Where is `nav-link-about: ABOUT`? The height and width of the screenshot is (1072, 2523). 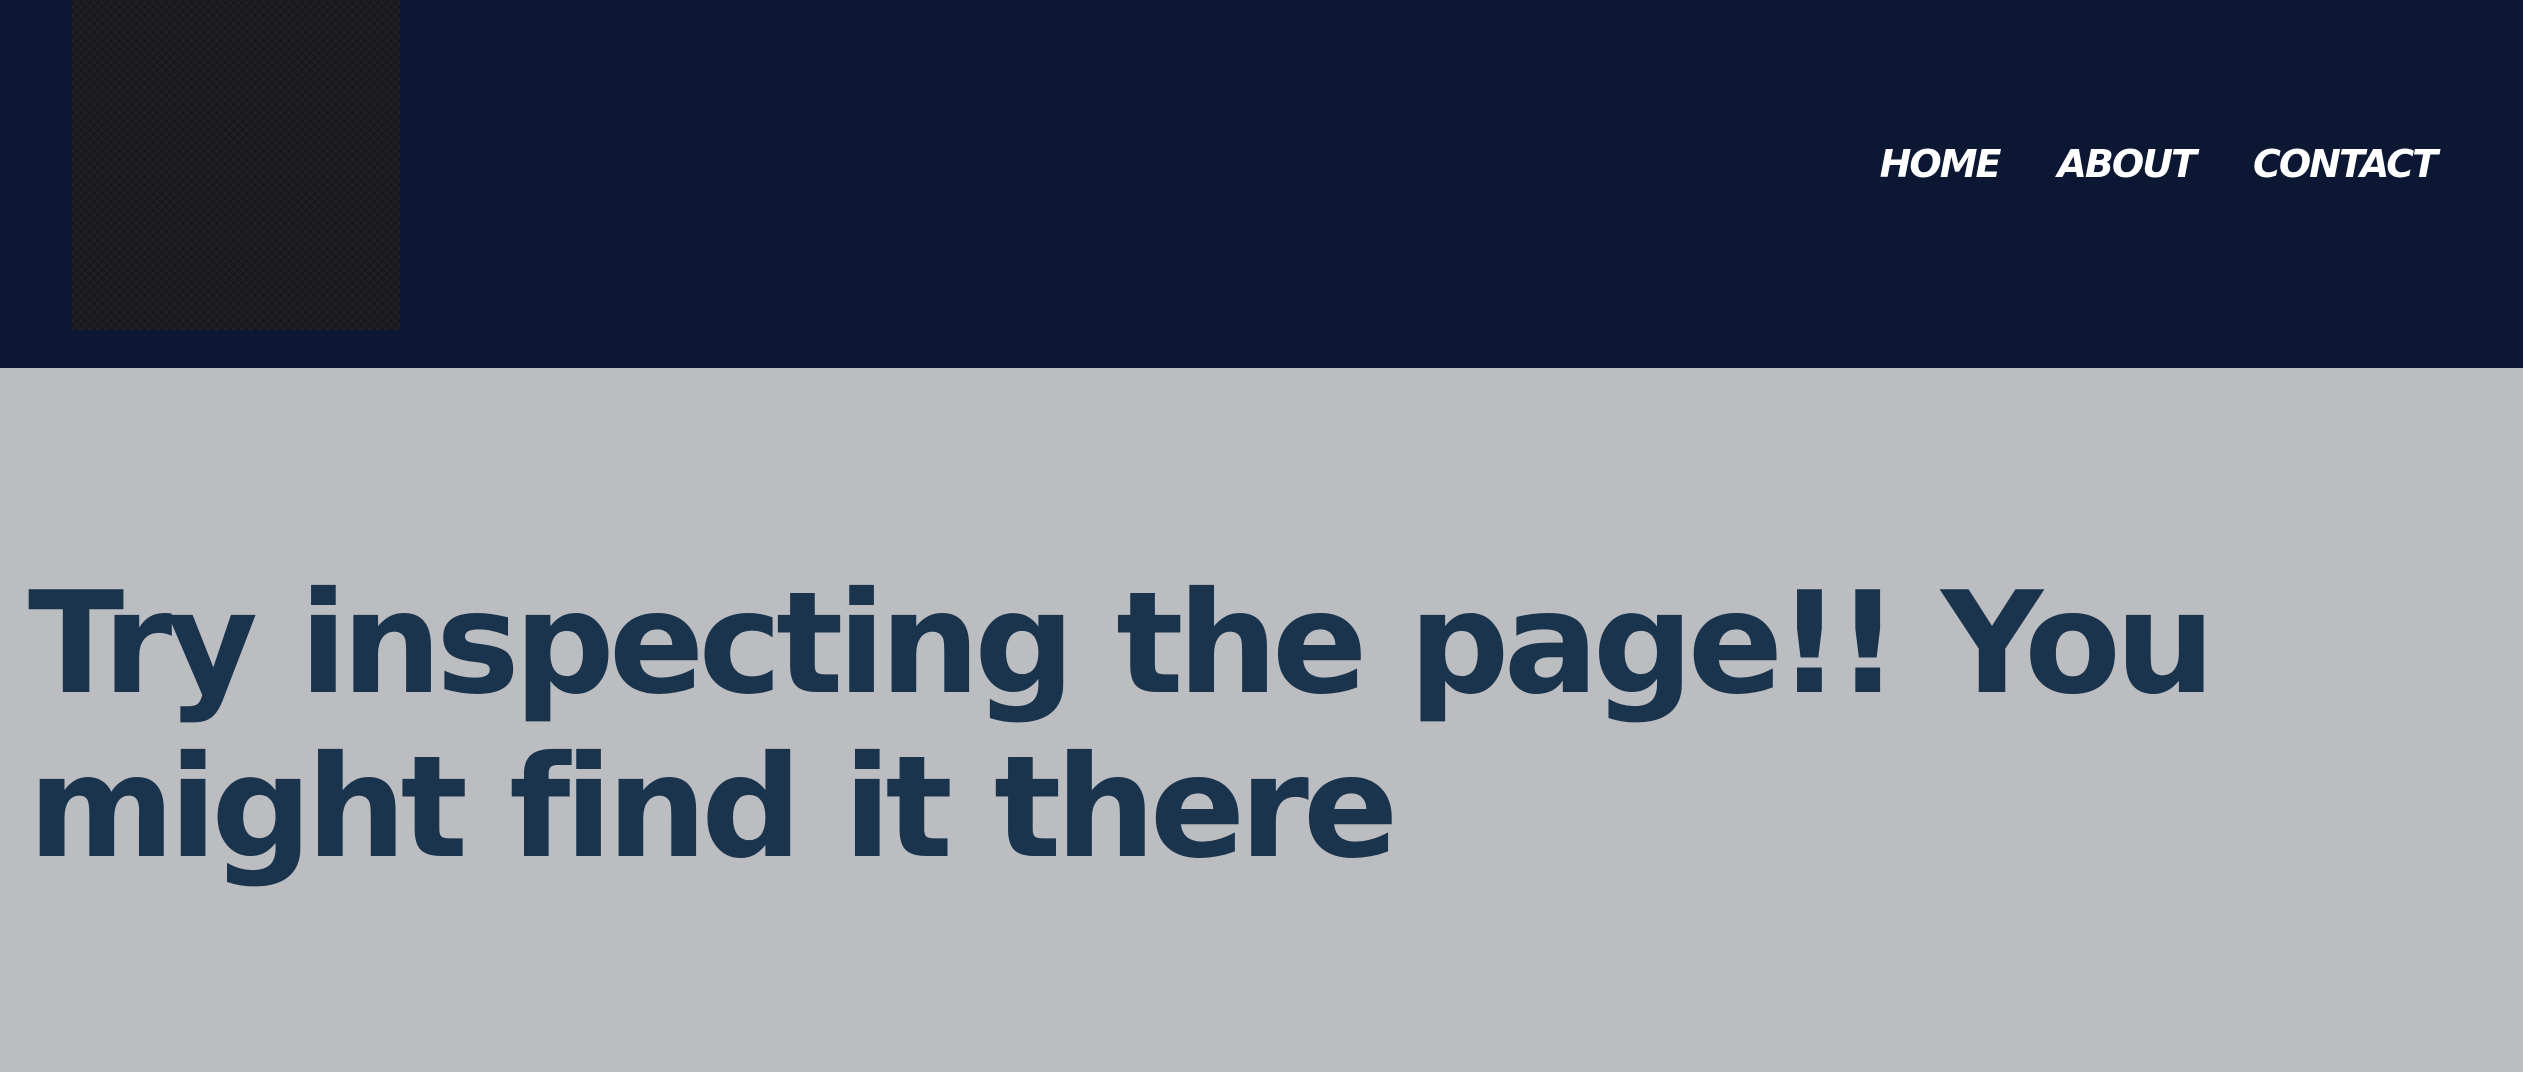
nav-link-about: ABOUT is located at coordinates (2127, 164).